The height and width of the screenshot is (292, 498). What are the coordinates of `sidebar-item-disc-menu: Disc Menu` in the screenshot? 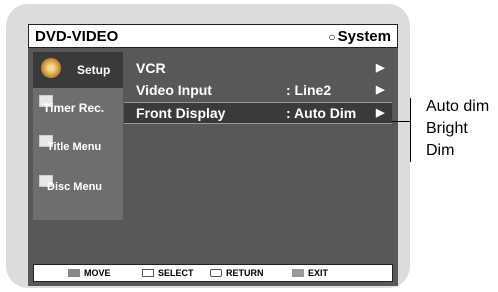 It's located at (78, 188).